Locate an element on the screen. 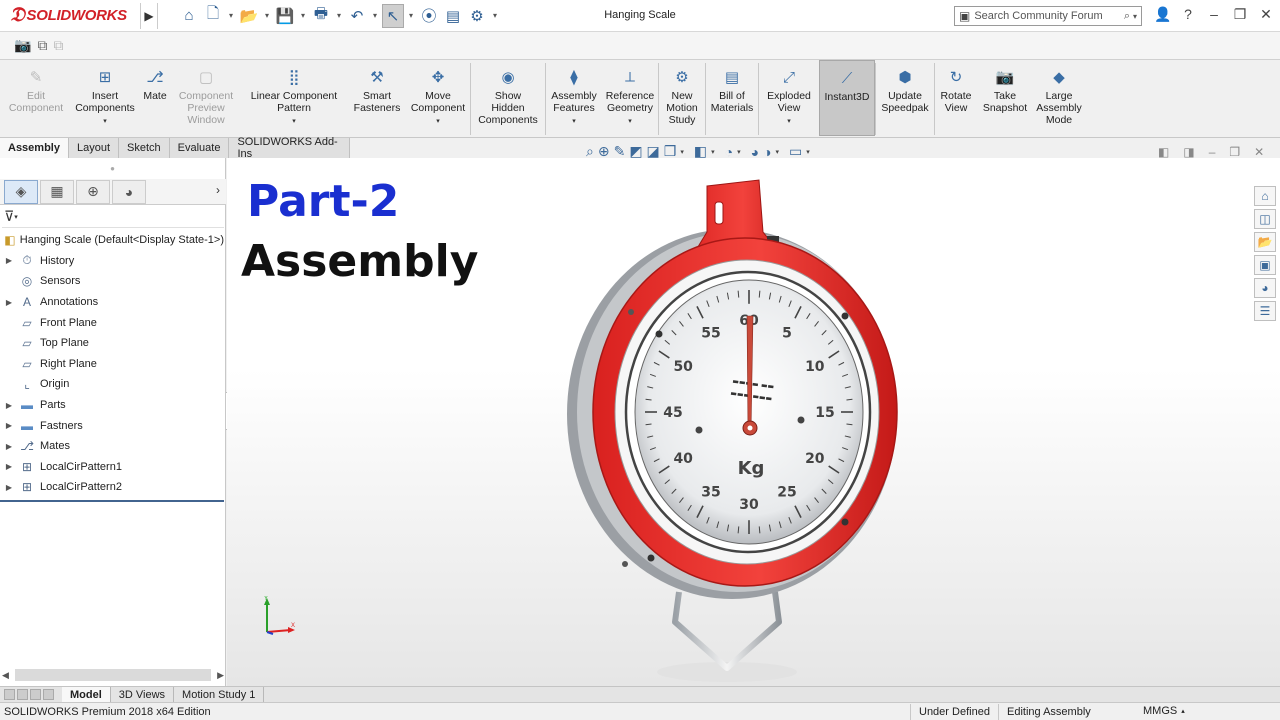 The width and height of the screenshot is (1280, 720). apply-scene-dropdown-icon: ▾ is located at coordinates (778, 152).